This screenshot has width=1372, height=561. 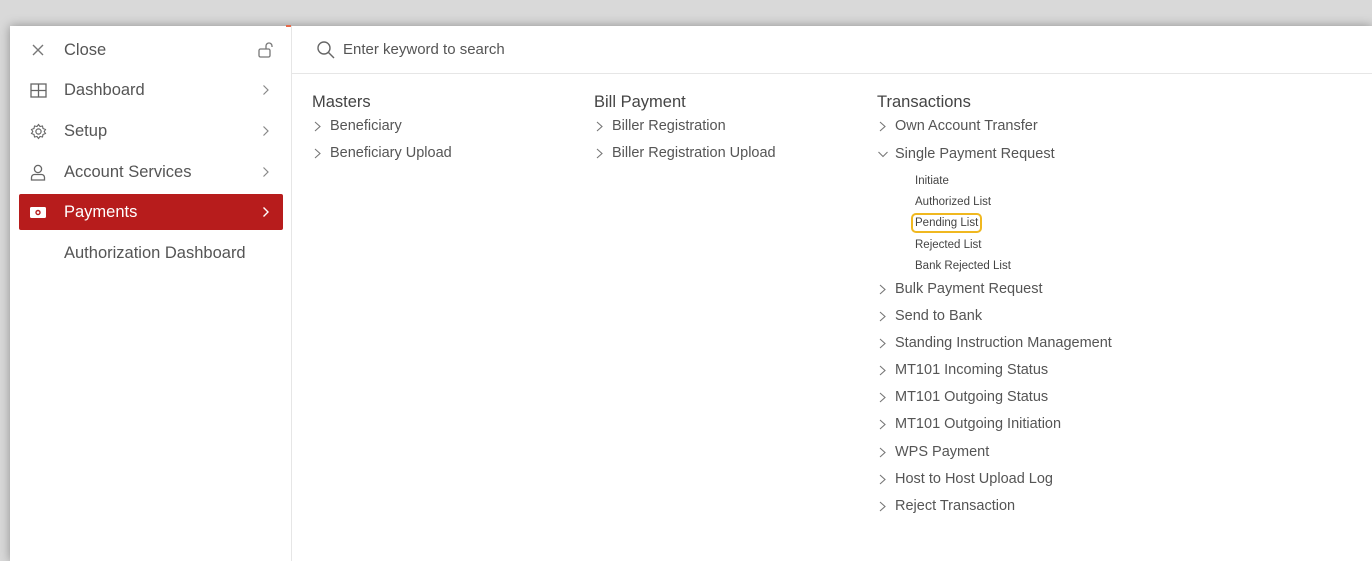 I want to click on menu-item-label: Biller Registration, so click(x=669, y=126).